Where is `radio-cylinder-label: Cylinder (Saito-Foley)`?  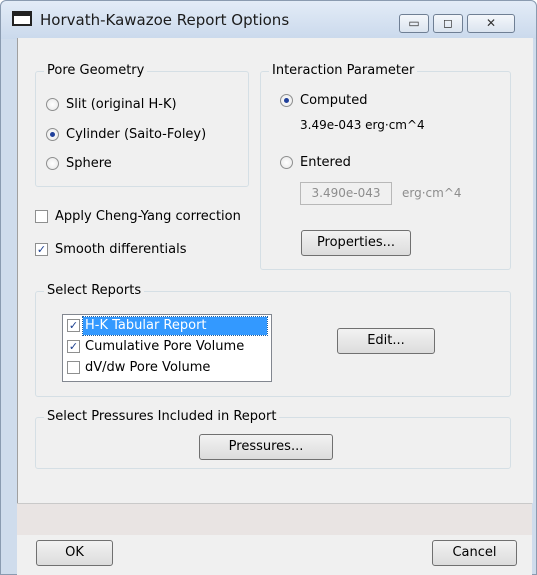 radio-cylinder-label: Cylinder (Saito-Foley) is located at coordinates (136, 134).